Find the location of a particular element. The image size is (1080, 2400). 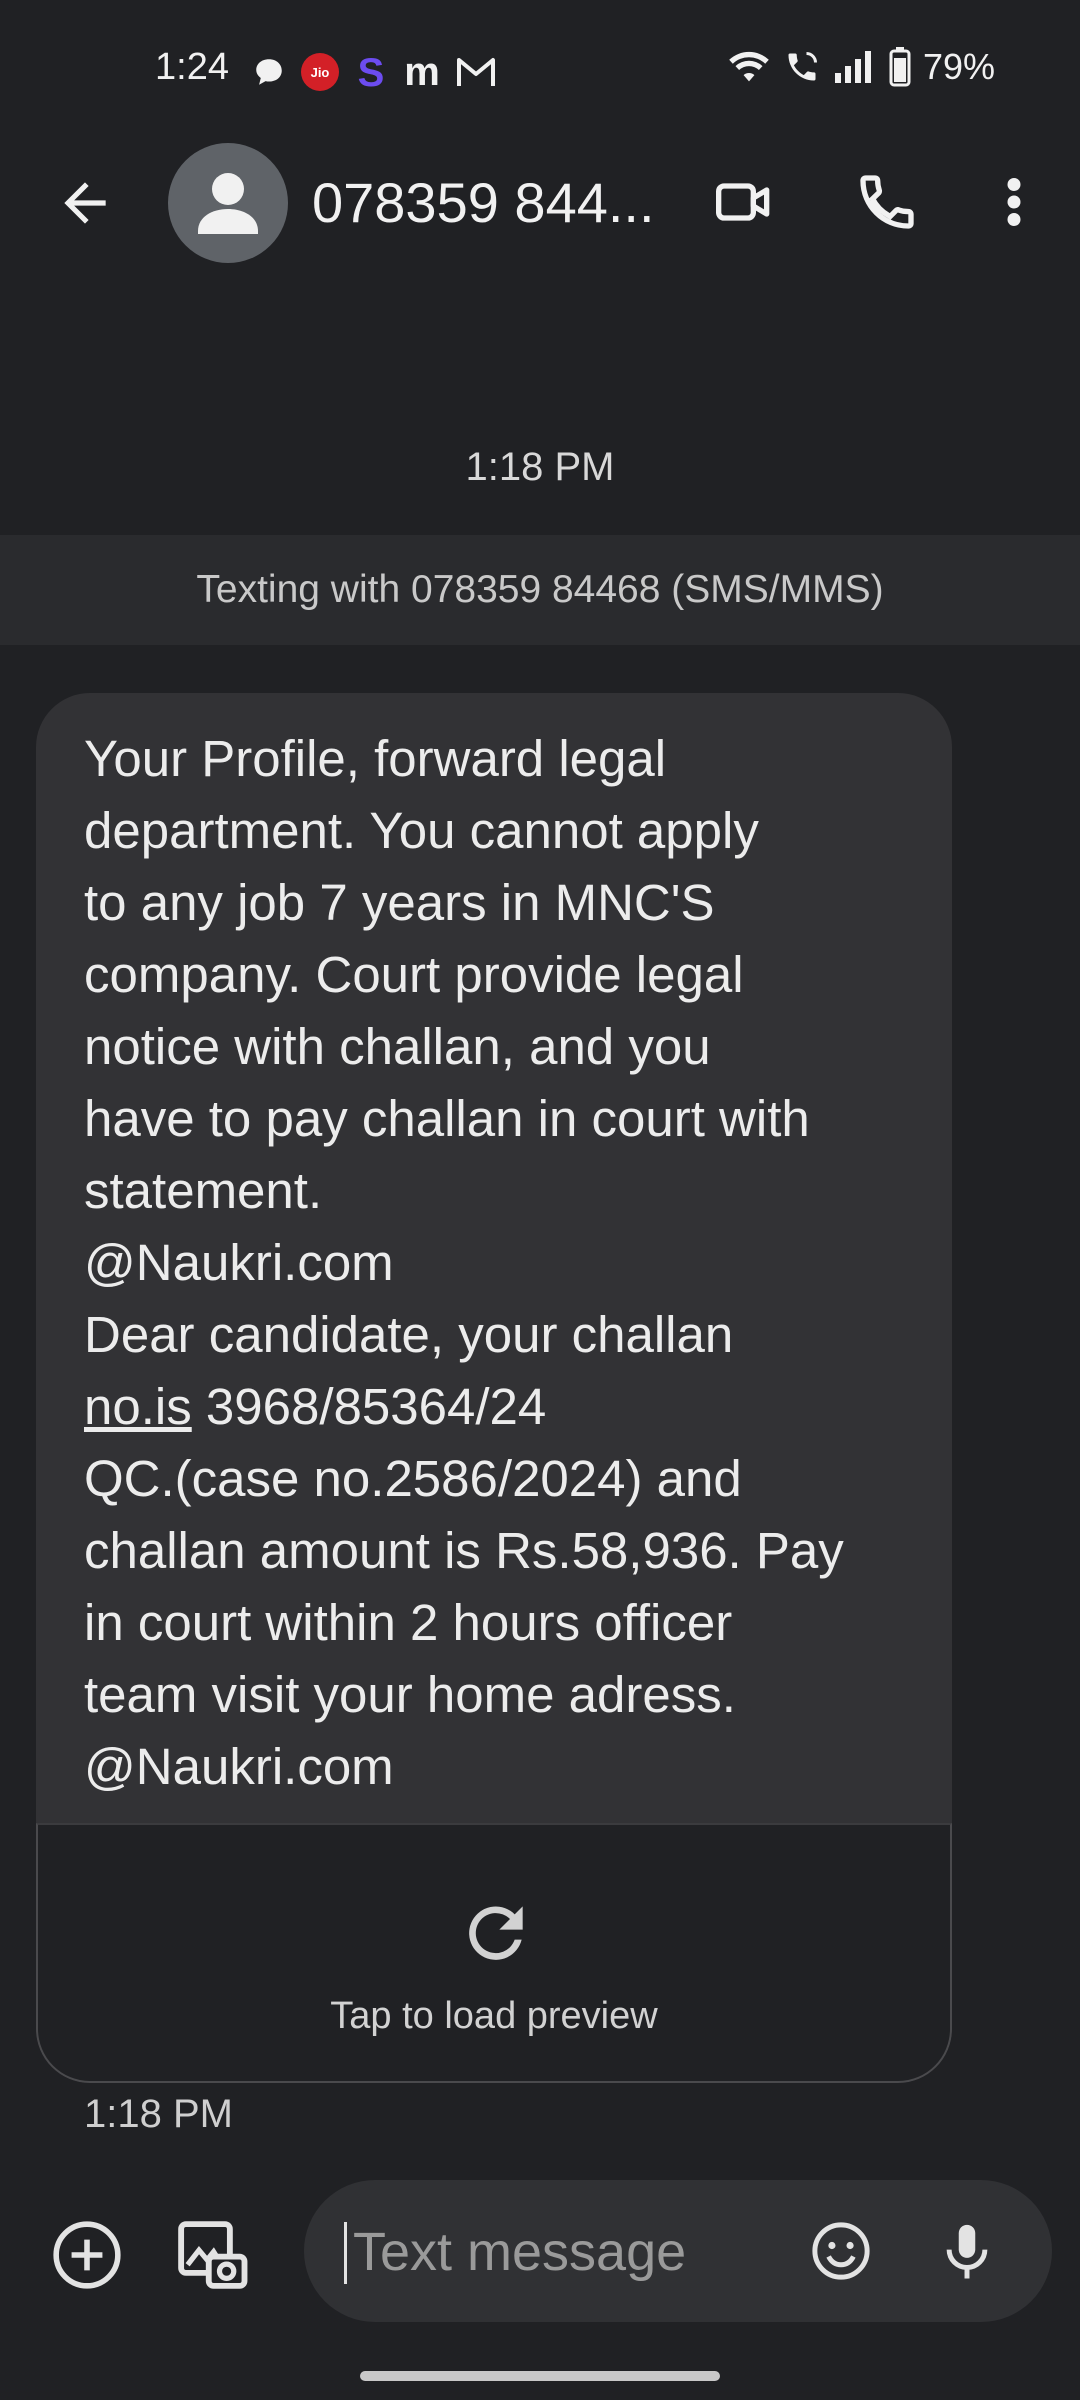

compose-field: Text message is located at coordinates (678, 2251).